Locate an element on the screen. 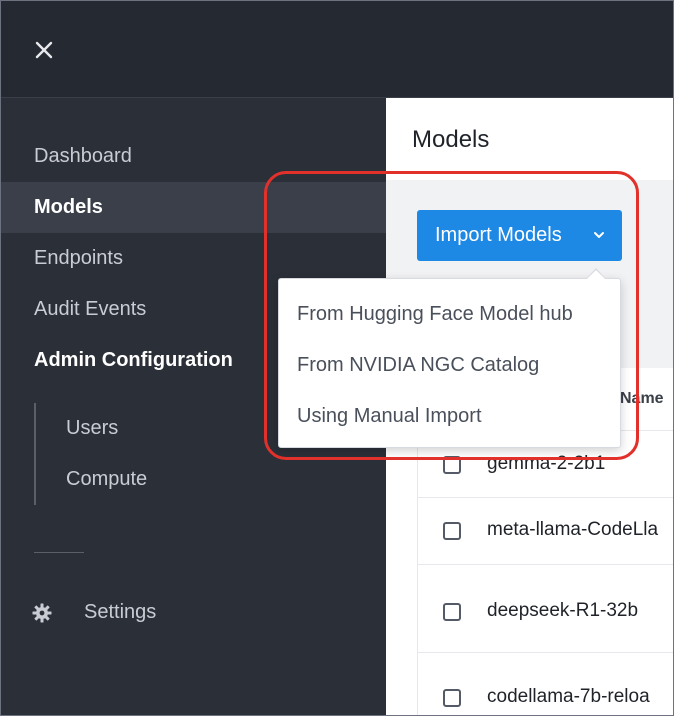 This screenshot has height=716, width=674. menu-item-label: Using Manual Import is located at coordinates (389, 416).